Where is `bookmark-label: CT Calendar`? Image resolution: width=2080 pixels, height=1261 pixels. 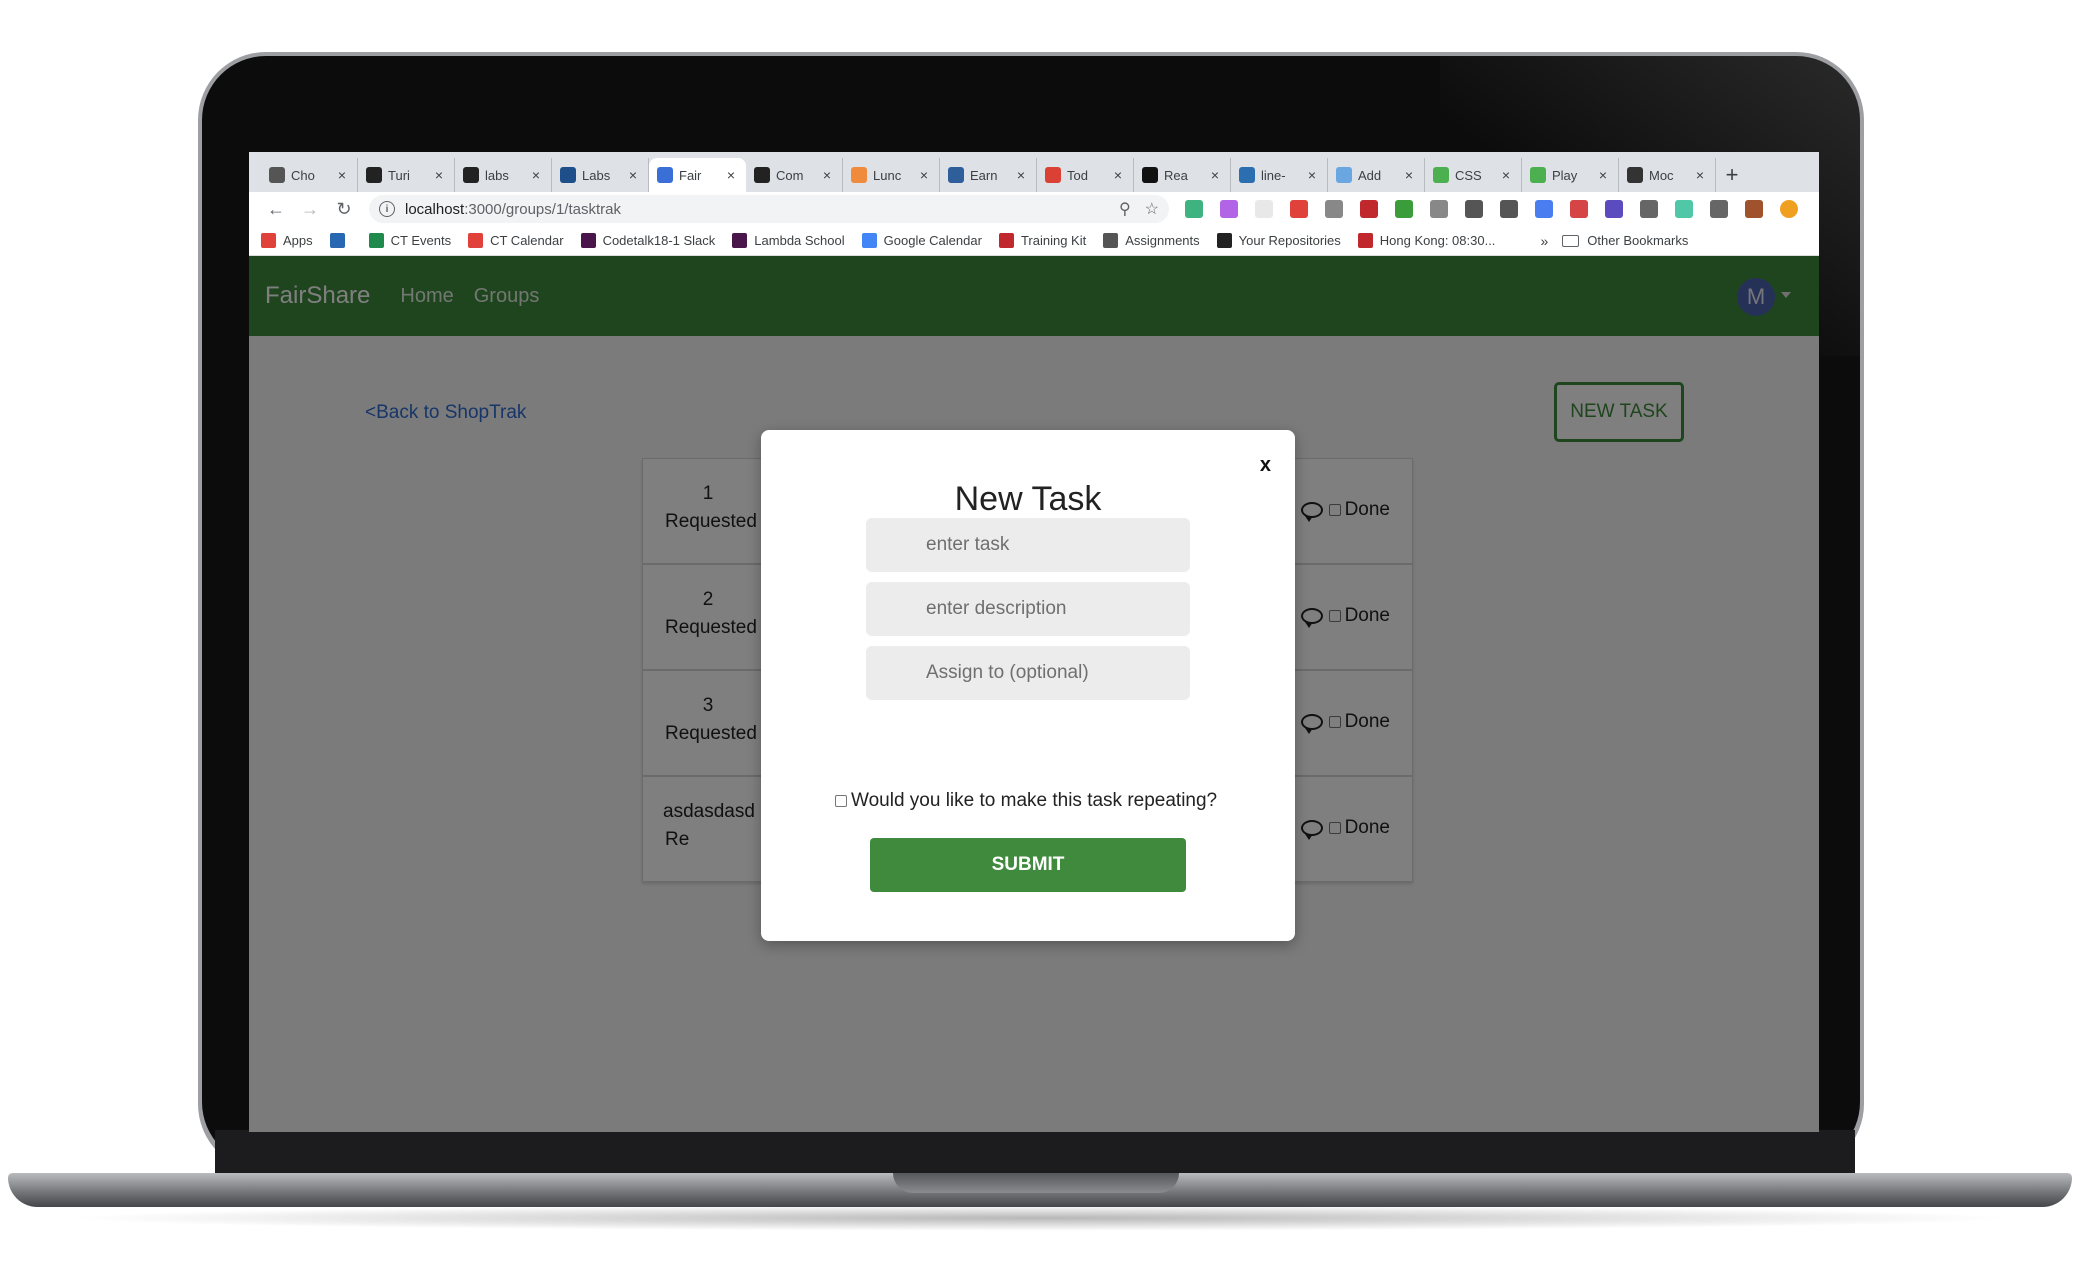 bookmark-label: CT Calendar is located at coordinates (527, 240).